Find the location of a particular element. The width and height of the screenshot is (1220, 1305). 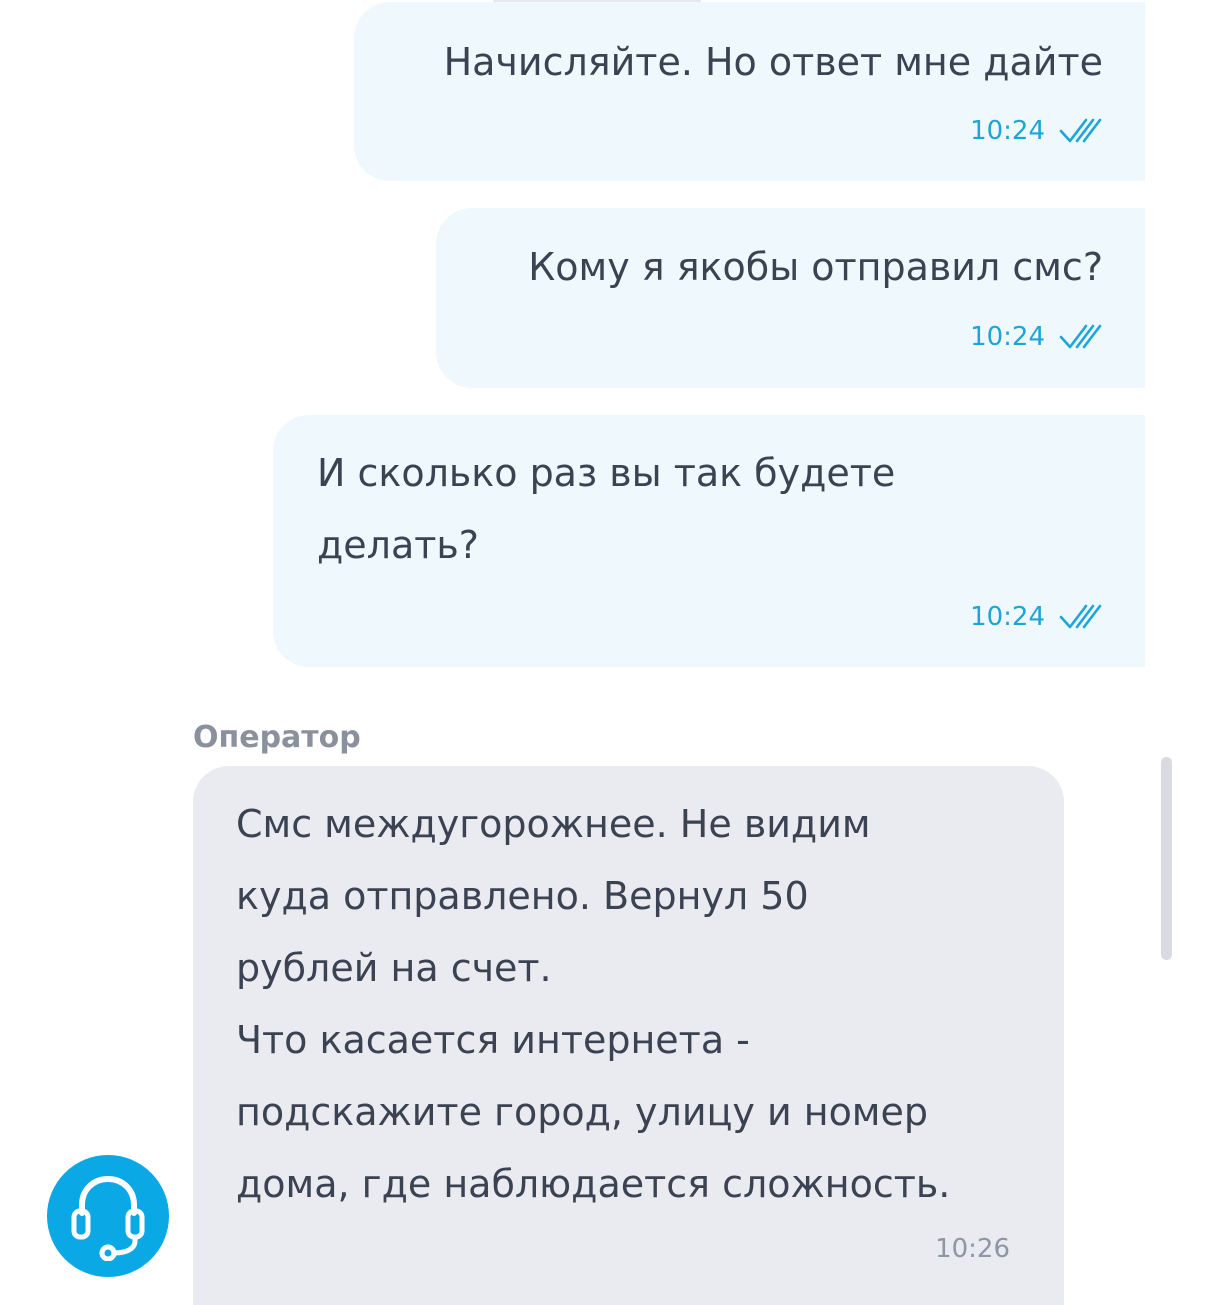

message-meta: 10:26 is located at coordinates (972, 1249).